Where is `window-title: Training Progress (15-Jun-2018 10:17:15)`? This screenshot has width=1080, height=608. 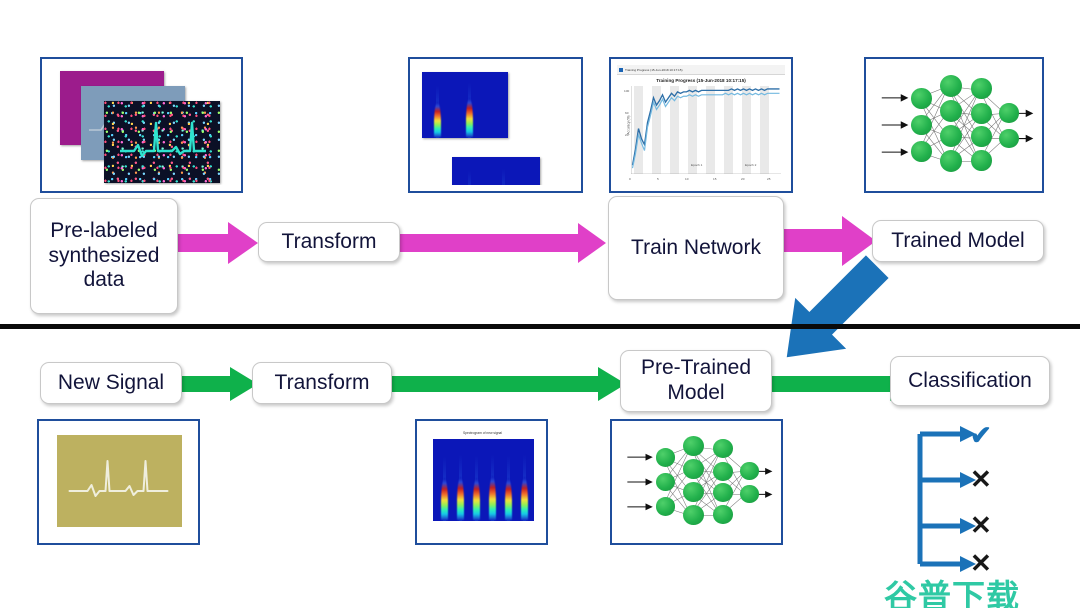 window-title: Training Progress (15-Jun-2018 10:17:15) is located at coordinates (654, 69).